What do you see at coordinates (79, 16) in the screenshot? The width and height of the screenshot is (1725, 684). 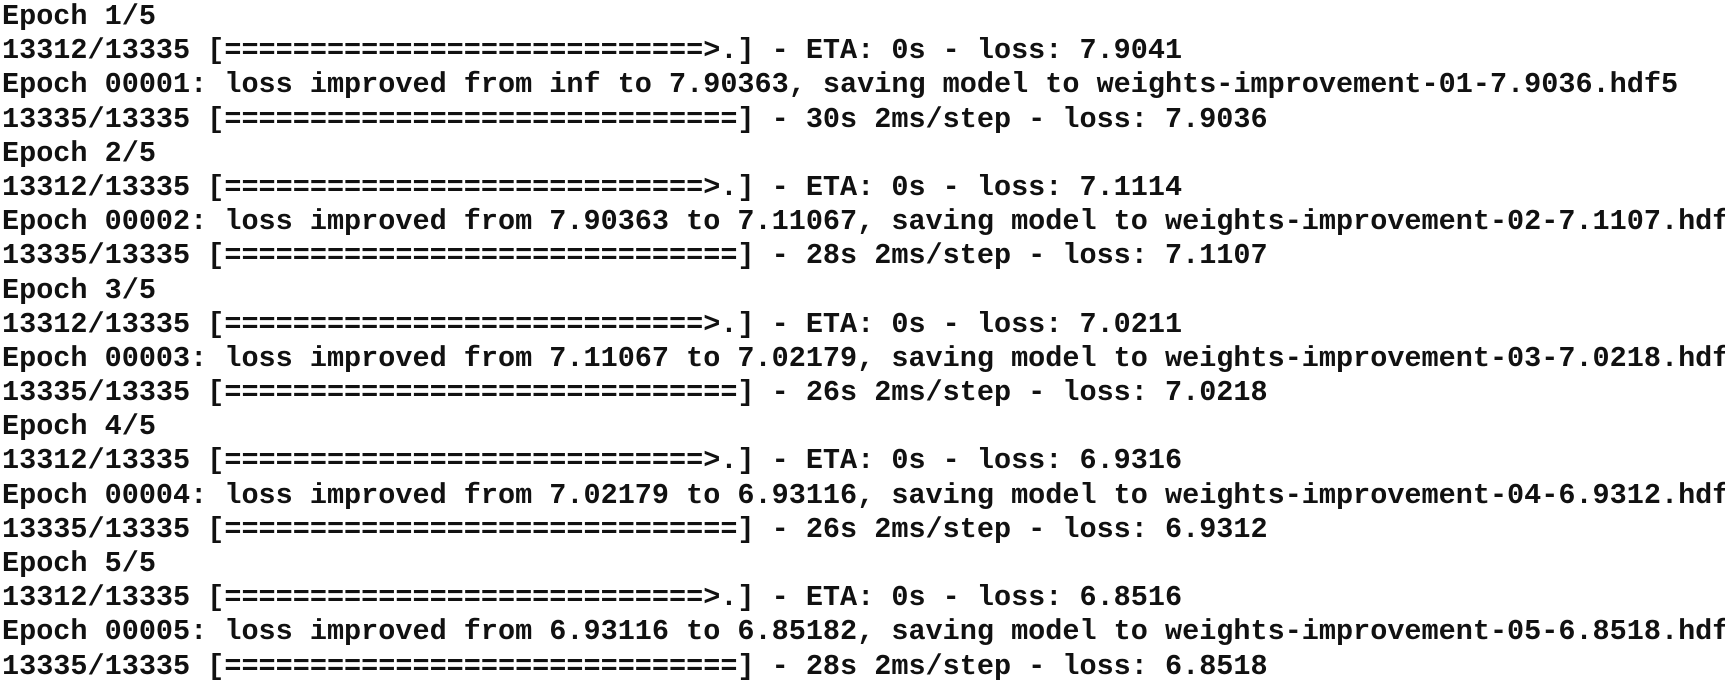 I see `epoch-header-line: Epoch 1/5` at bounding box center [79, 16].